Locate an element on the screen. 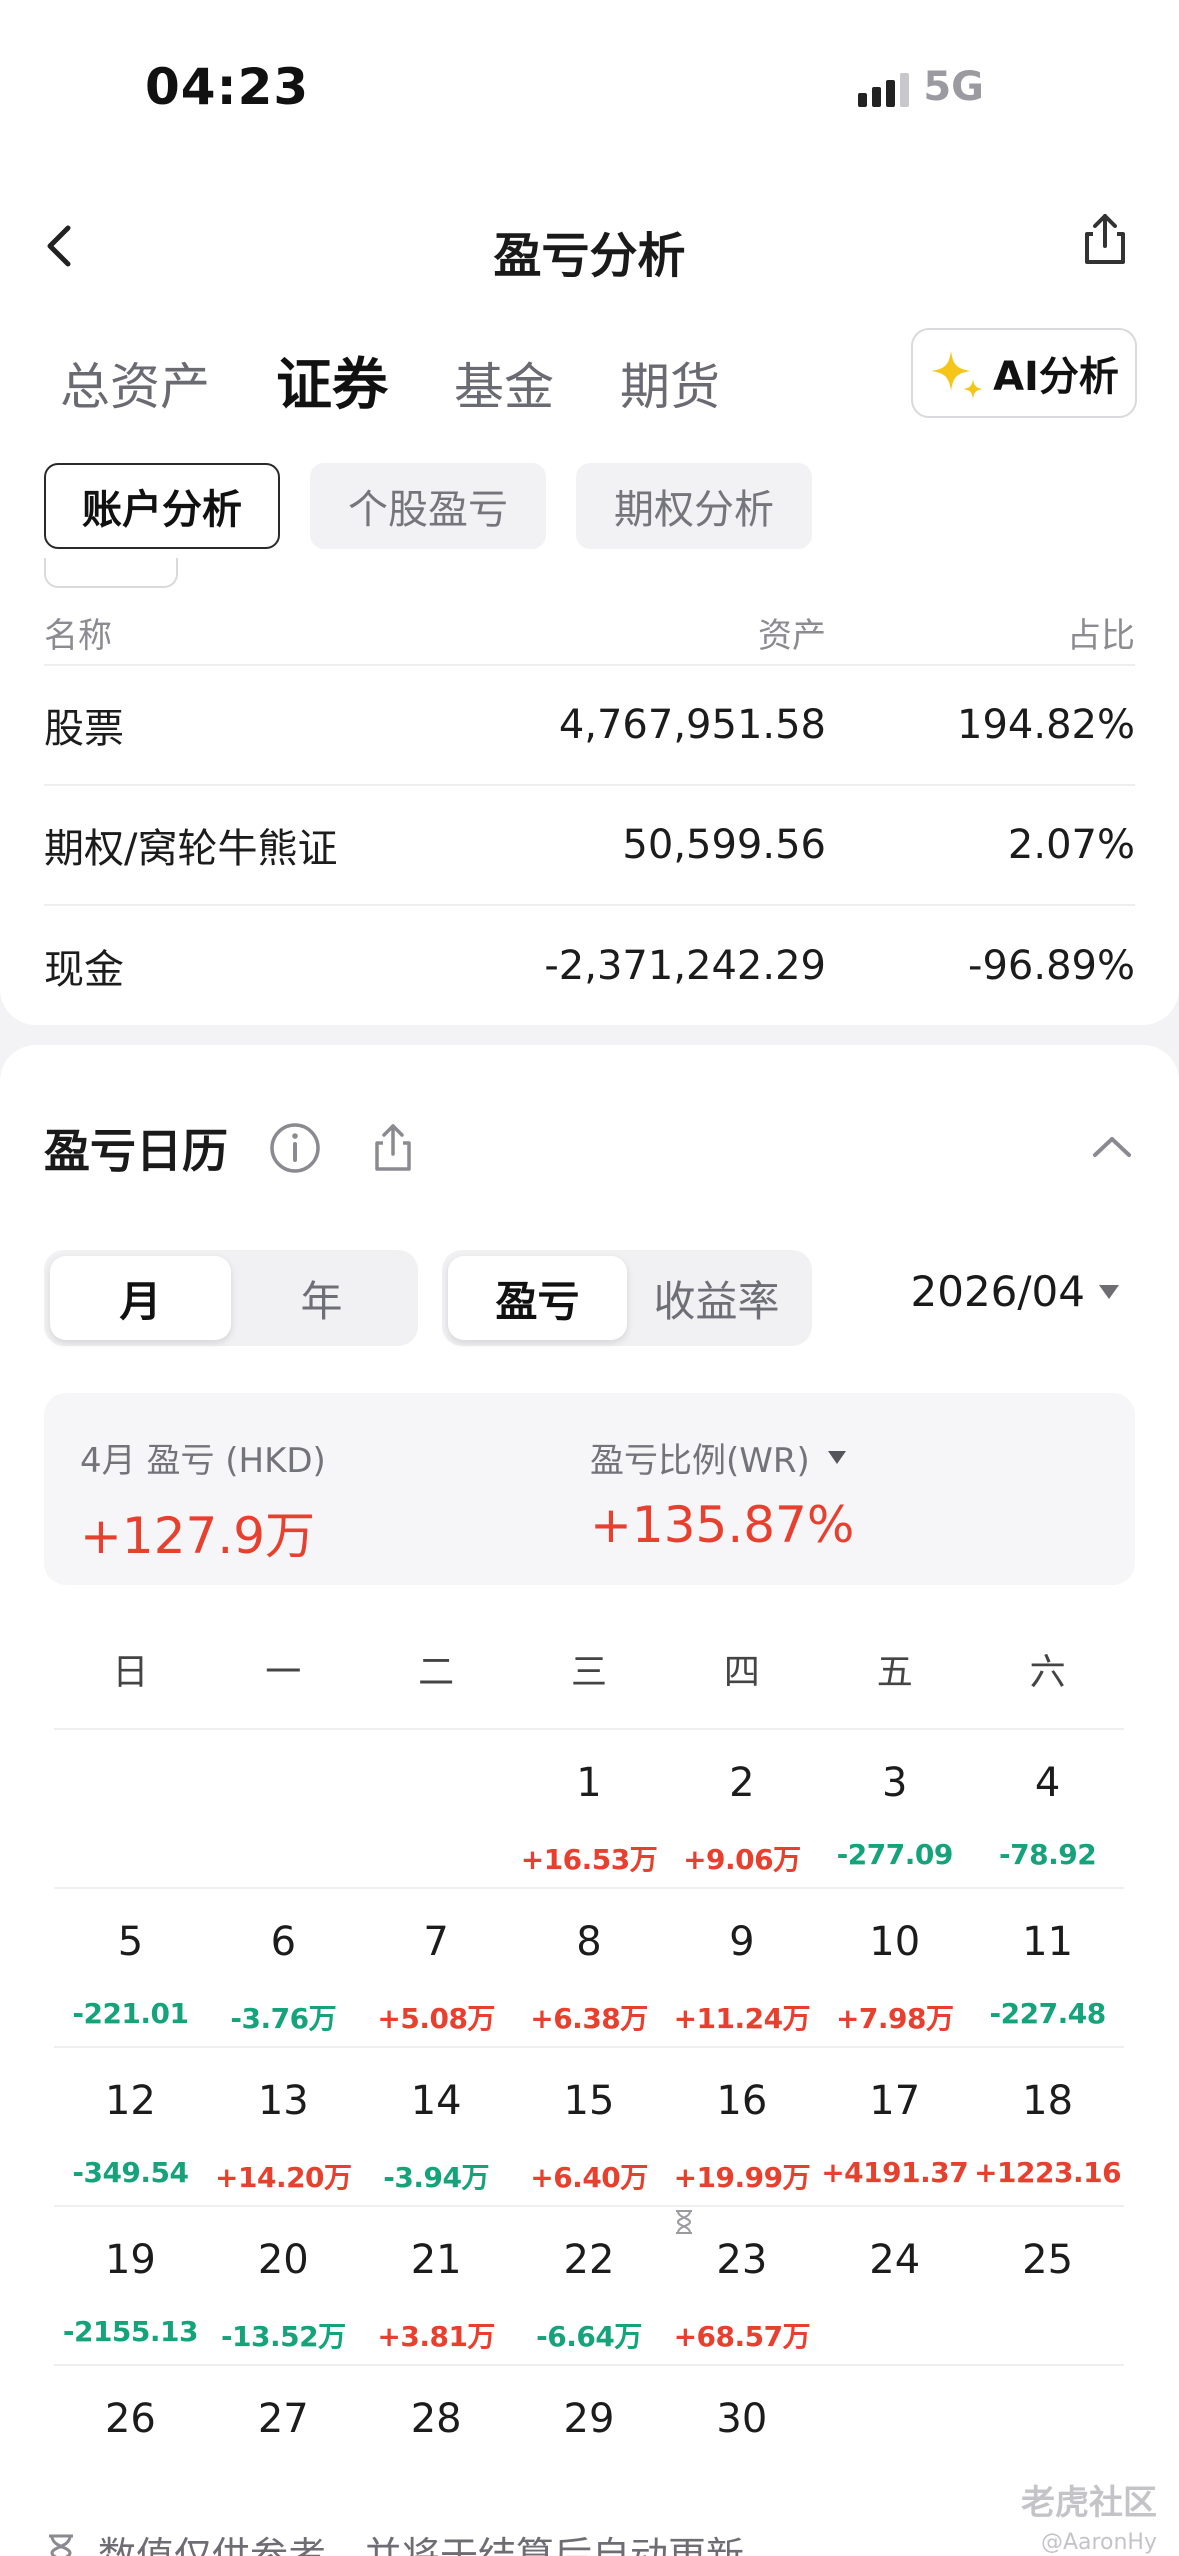 Image resolution: width=1179 pixels, height=2556 pixels. asset-name: 期权/窝轮牛熊证 is located at coordinates (191, 849).